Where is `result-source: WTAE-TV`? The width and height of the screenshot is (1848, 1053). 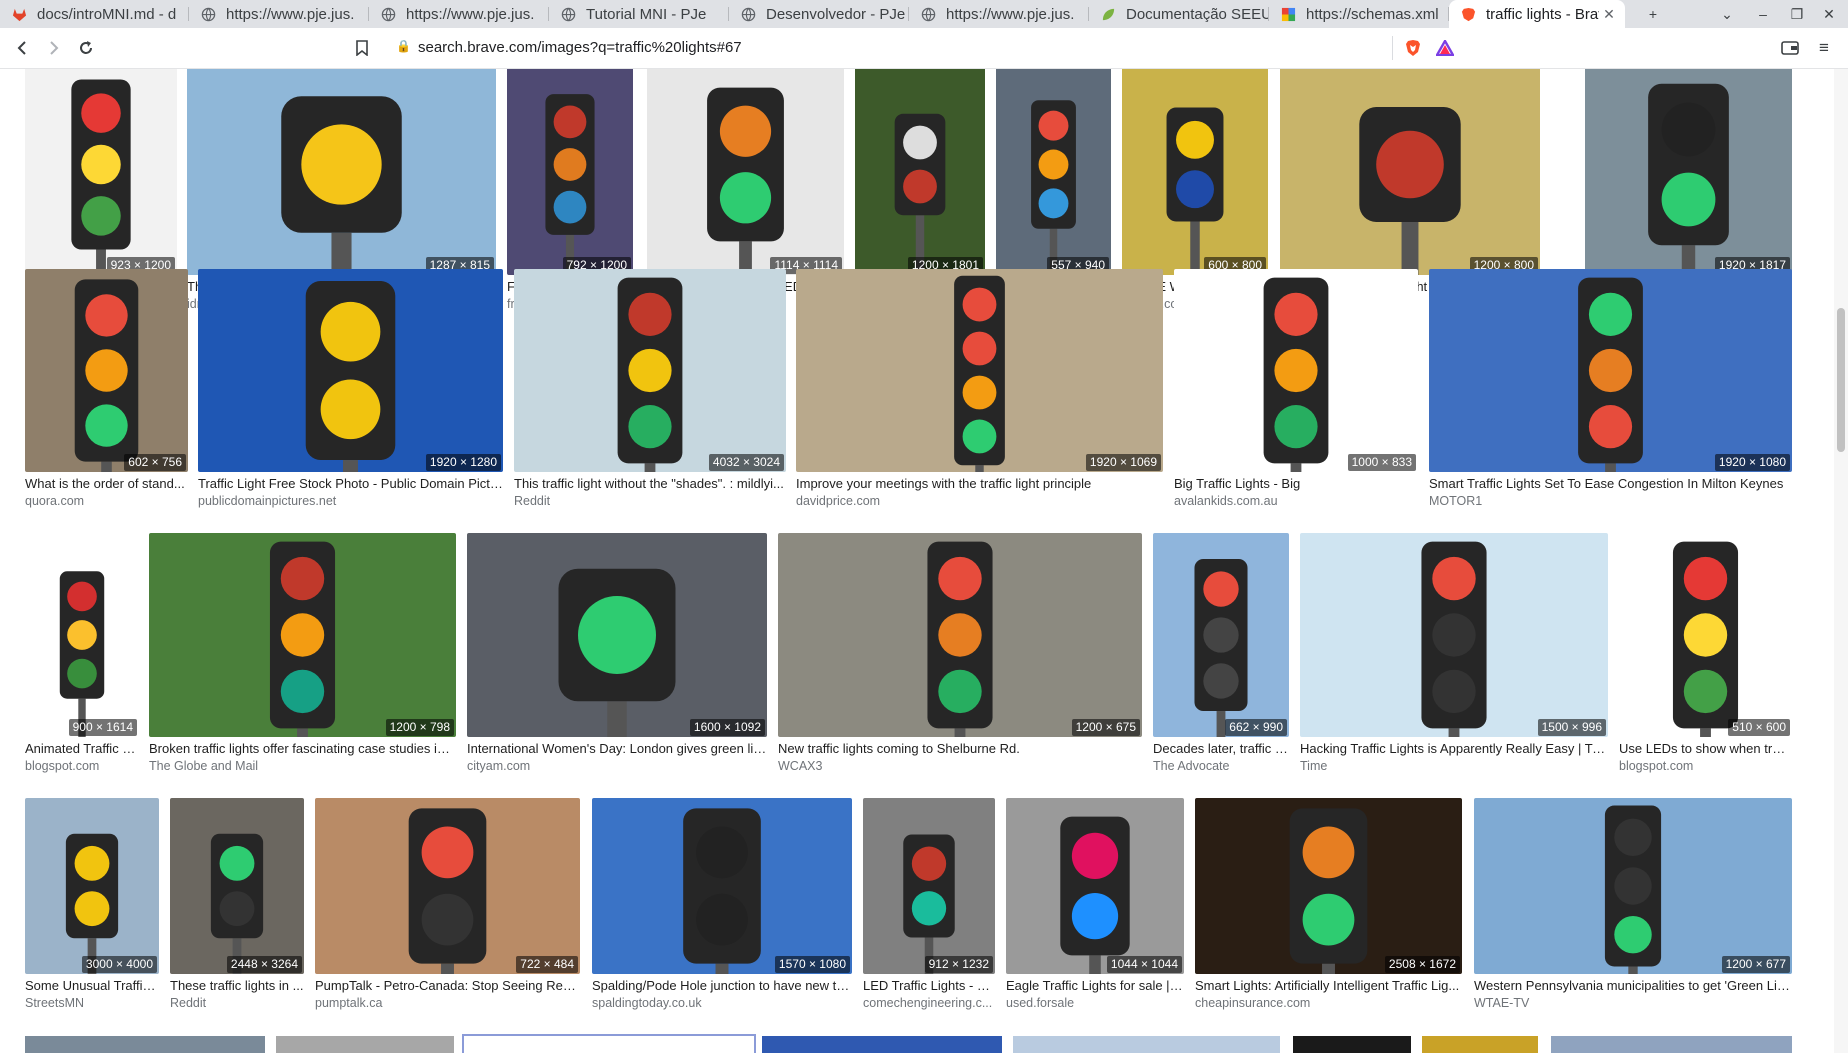 result-source: WTAE-TV is located at coordinates (1633, 1003).